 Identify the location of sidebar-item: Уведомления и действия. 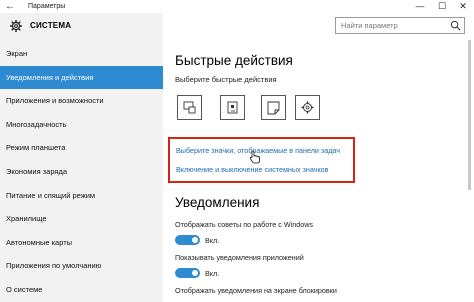
(81, 77).